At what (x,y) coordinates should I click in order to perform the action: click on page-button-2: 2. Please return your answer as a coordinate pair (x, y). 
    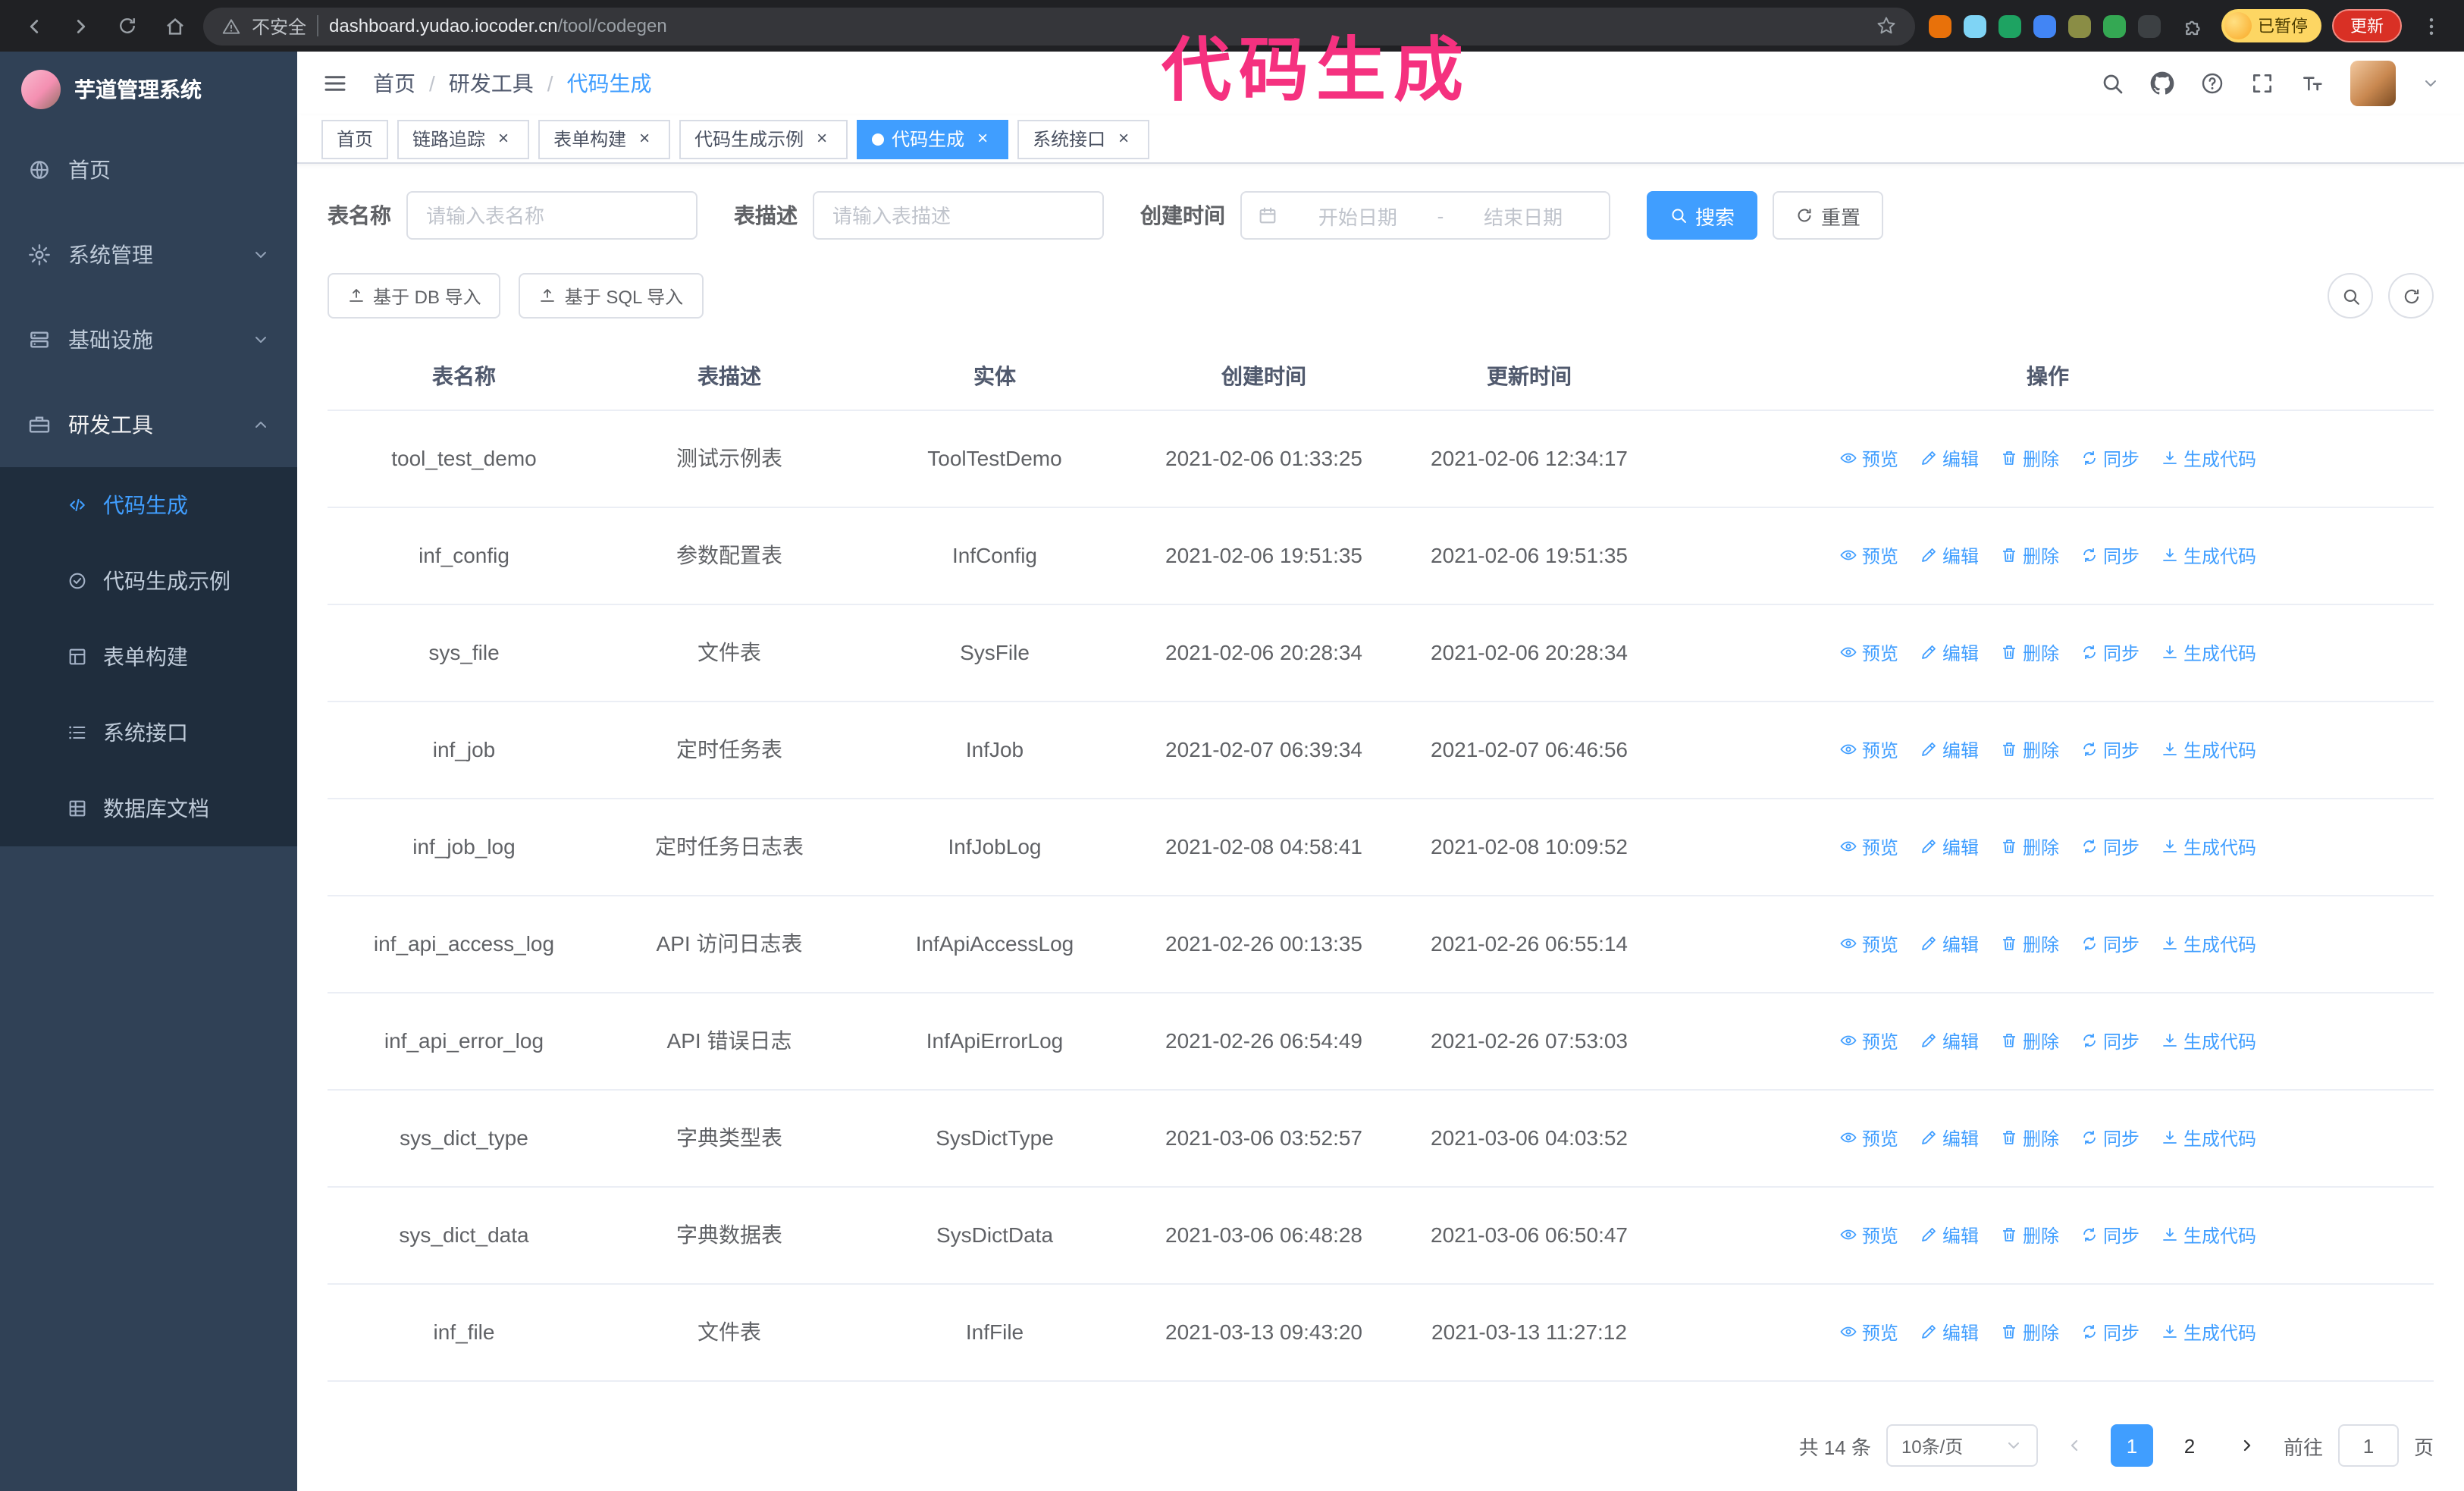
    Looking at the image, I should click on (2190, 1445).